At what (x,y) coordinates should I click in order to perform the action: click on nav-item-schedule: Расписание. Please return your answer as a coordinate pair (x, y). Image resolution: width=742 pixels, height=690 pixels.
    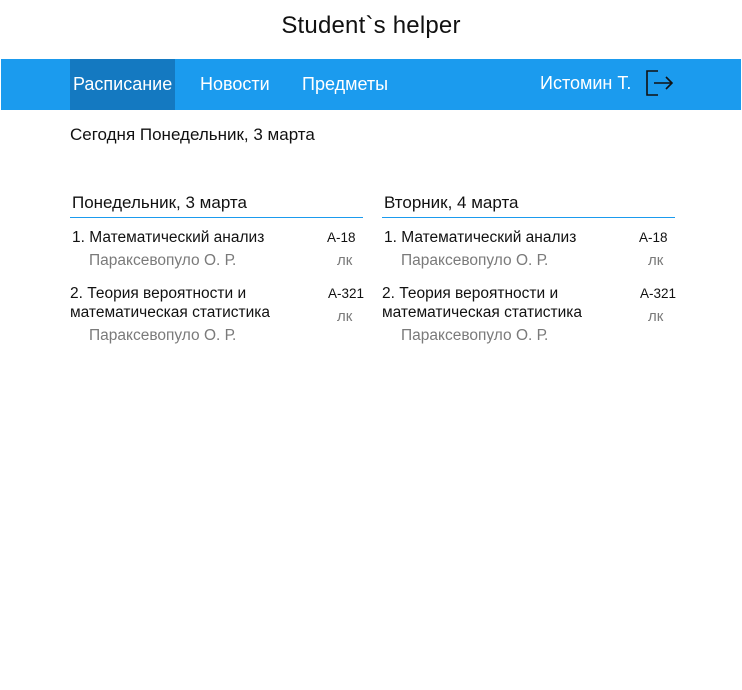
    Looking at the image, I should click on (123, 84).